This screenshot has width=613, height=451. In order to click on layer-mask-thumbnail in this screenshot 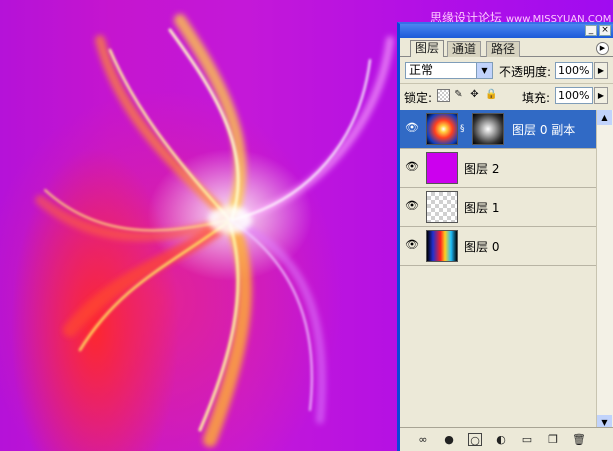, I will do `click(488, 129)`.